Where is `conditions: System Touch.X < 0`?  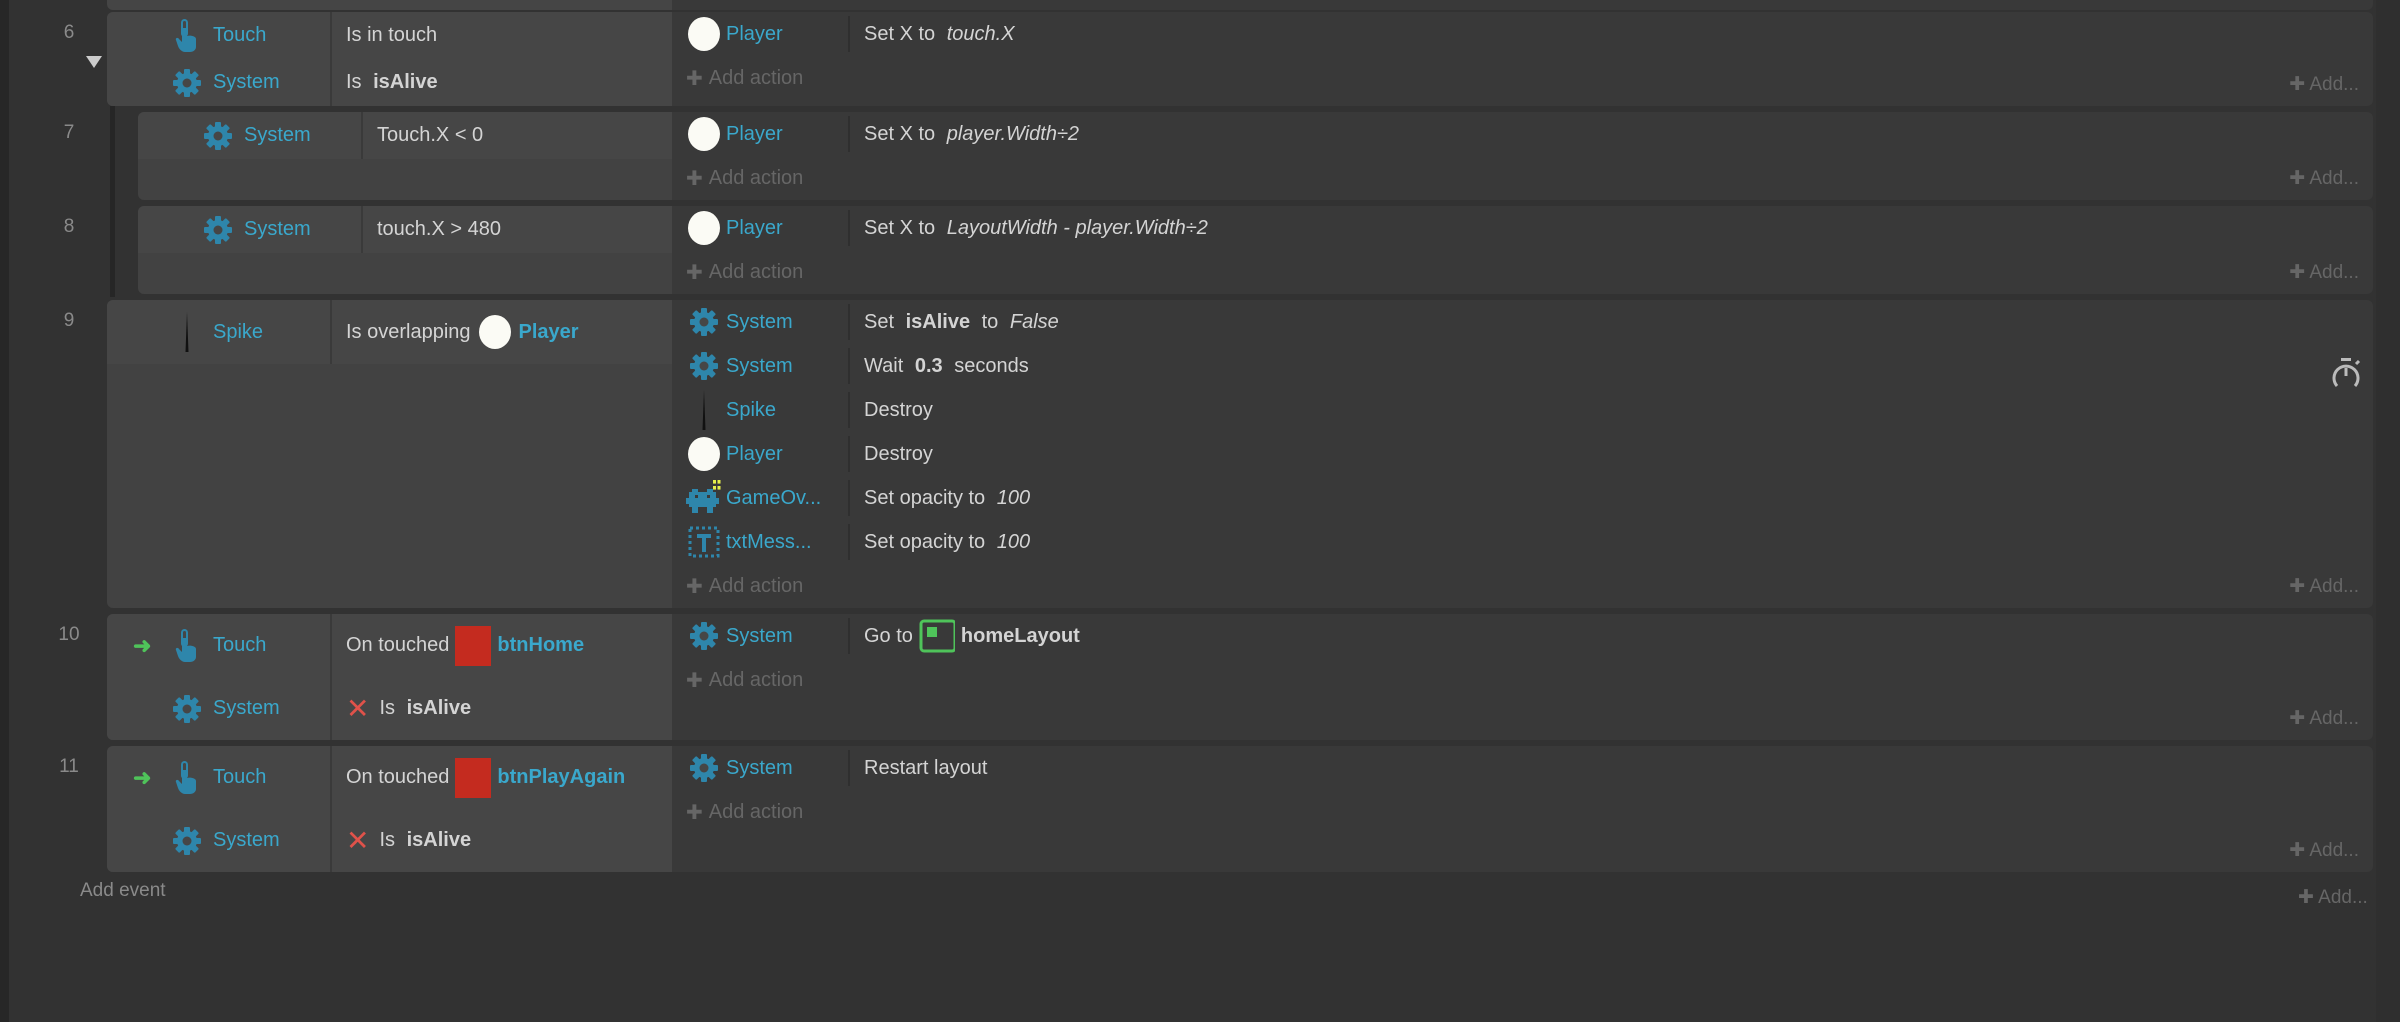
conditions: System Touch.X < 0 is located at coordinates (405, 156).